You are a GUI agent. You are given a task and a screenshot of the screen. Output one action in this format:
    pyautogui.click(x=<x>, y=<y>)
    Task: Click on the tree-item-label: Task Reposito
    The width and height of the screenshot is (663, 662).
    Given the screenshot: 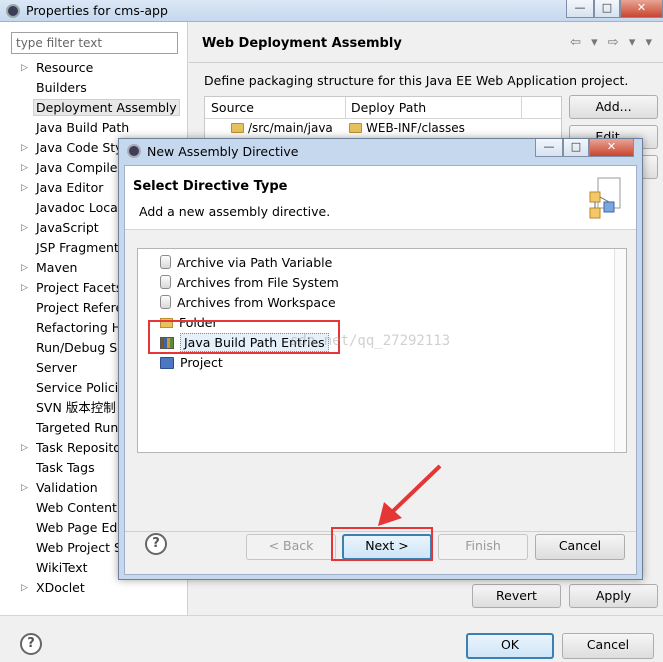 What is the action you would take?
    pyautogui.click(x=78, y=447)
    